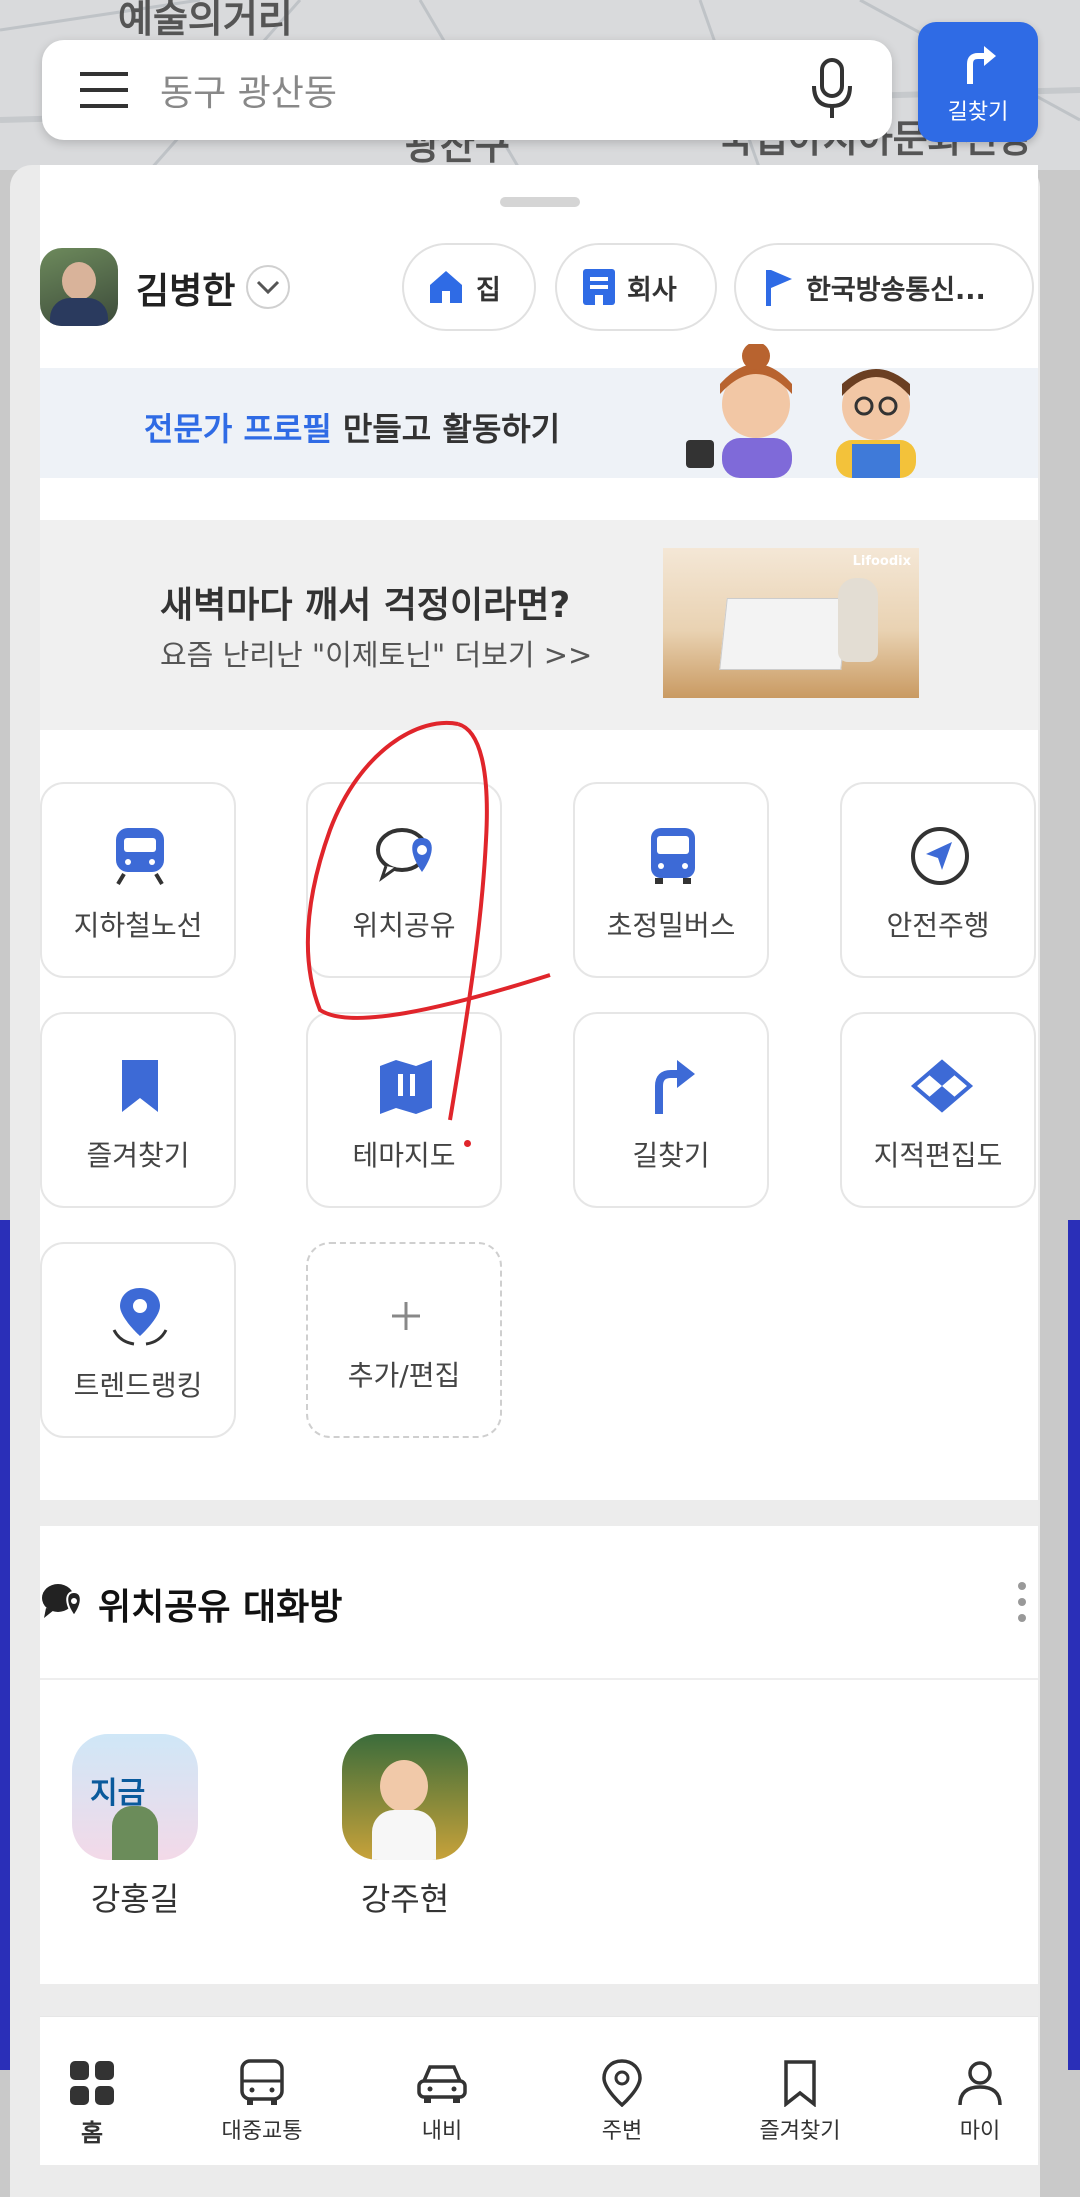 This screenshot has height=2197, width=1080. I want to click on nav-nearby: 주변, so click(622, 2102).